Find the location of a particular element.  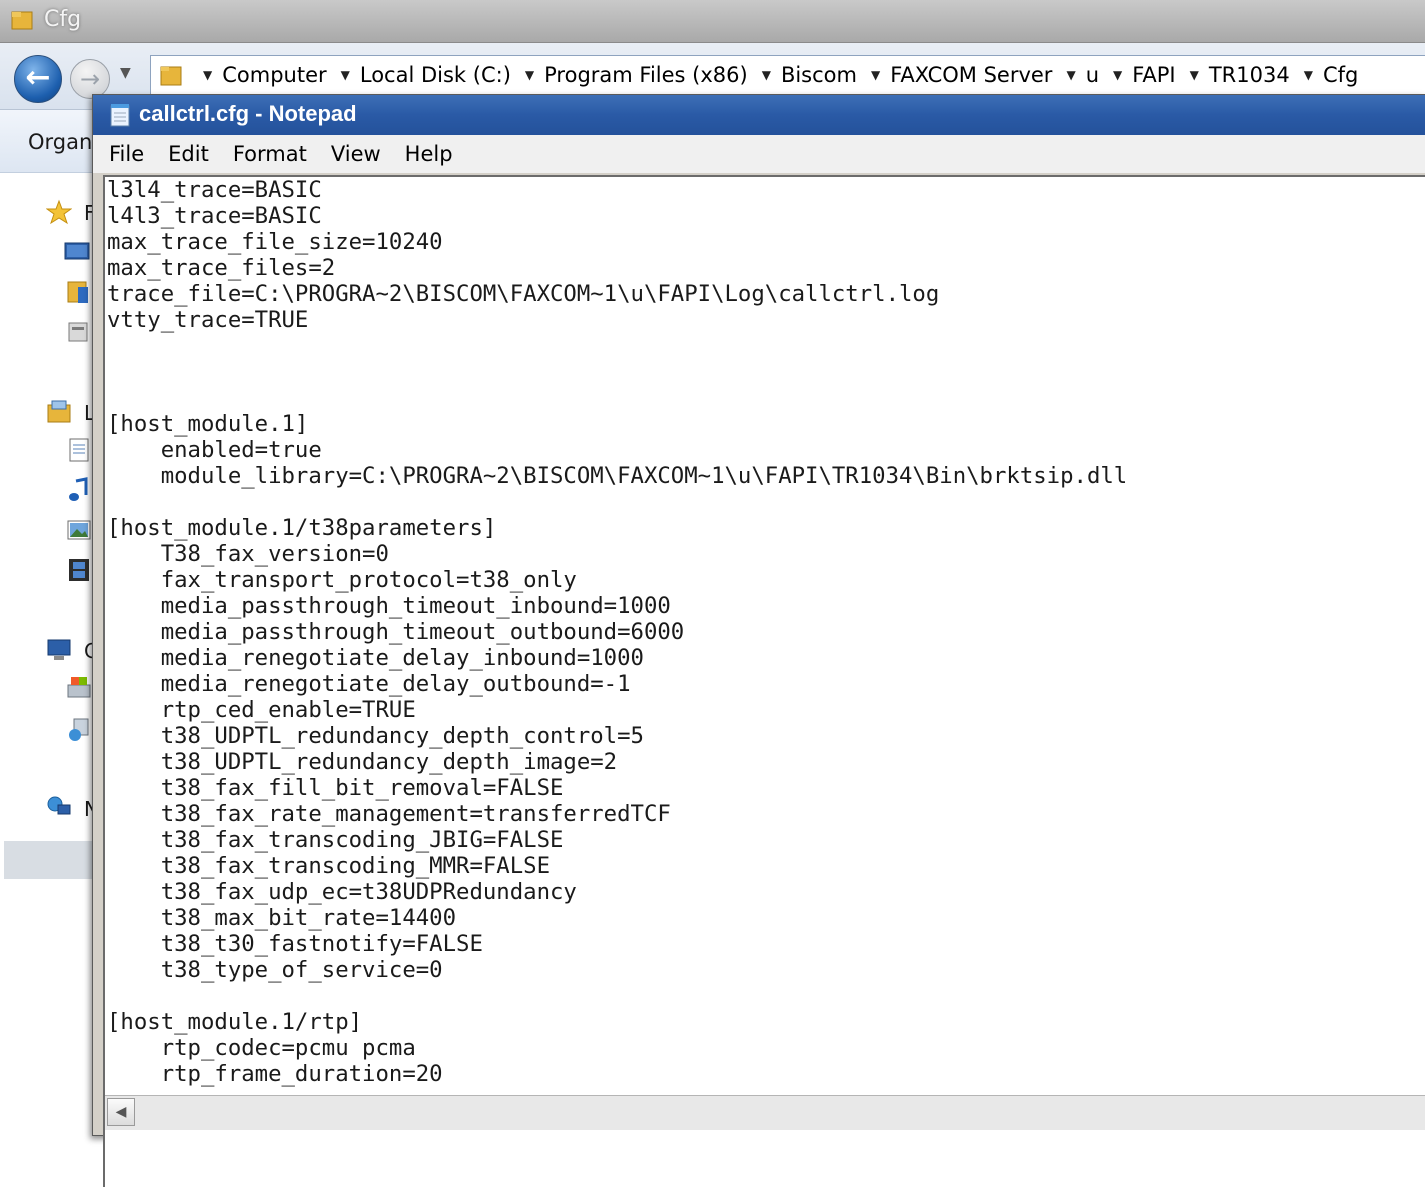

breadcrumb-local-disk: ▼ Local Disk (C:) is located at coordinates (419, 75).